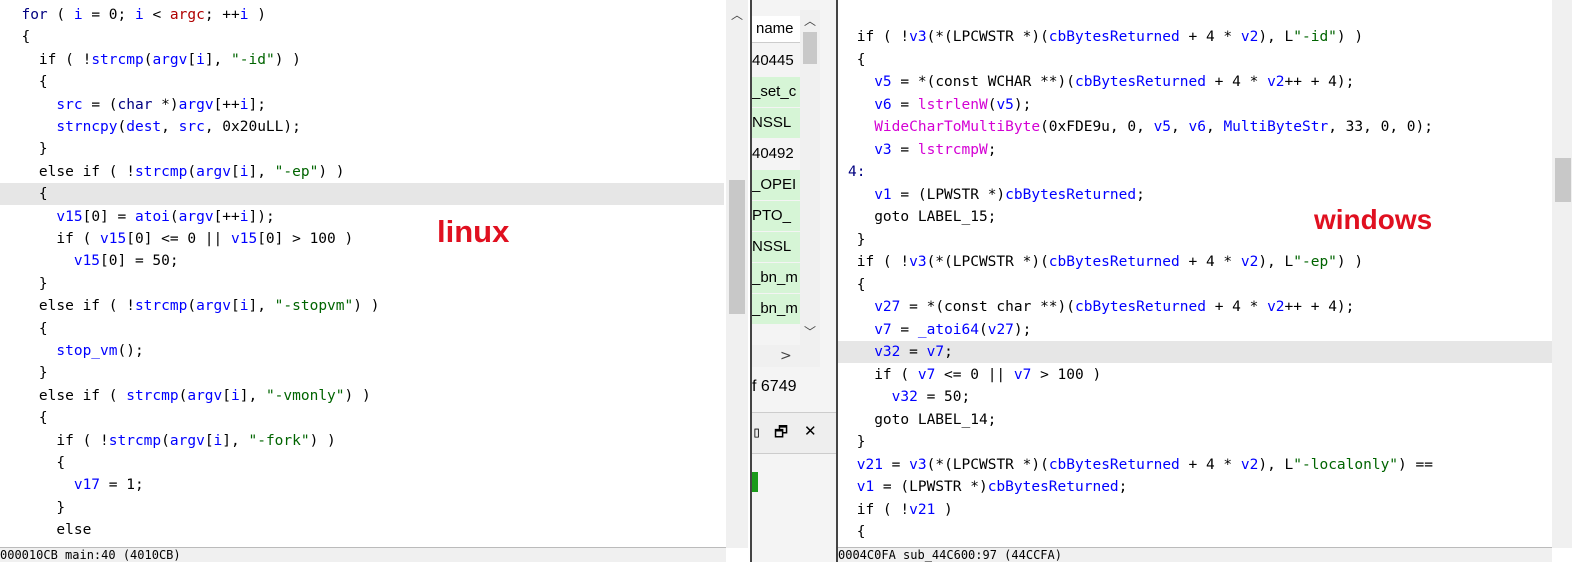 The width and height of the screenshot is (1572, 562). Describe the element at coordinates (74, 485) in the screenshot. I see `code-line: v17 = 1;` at that location.